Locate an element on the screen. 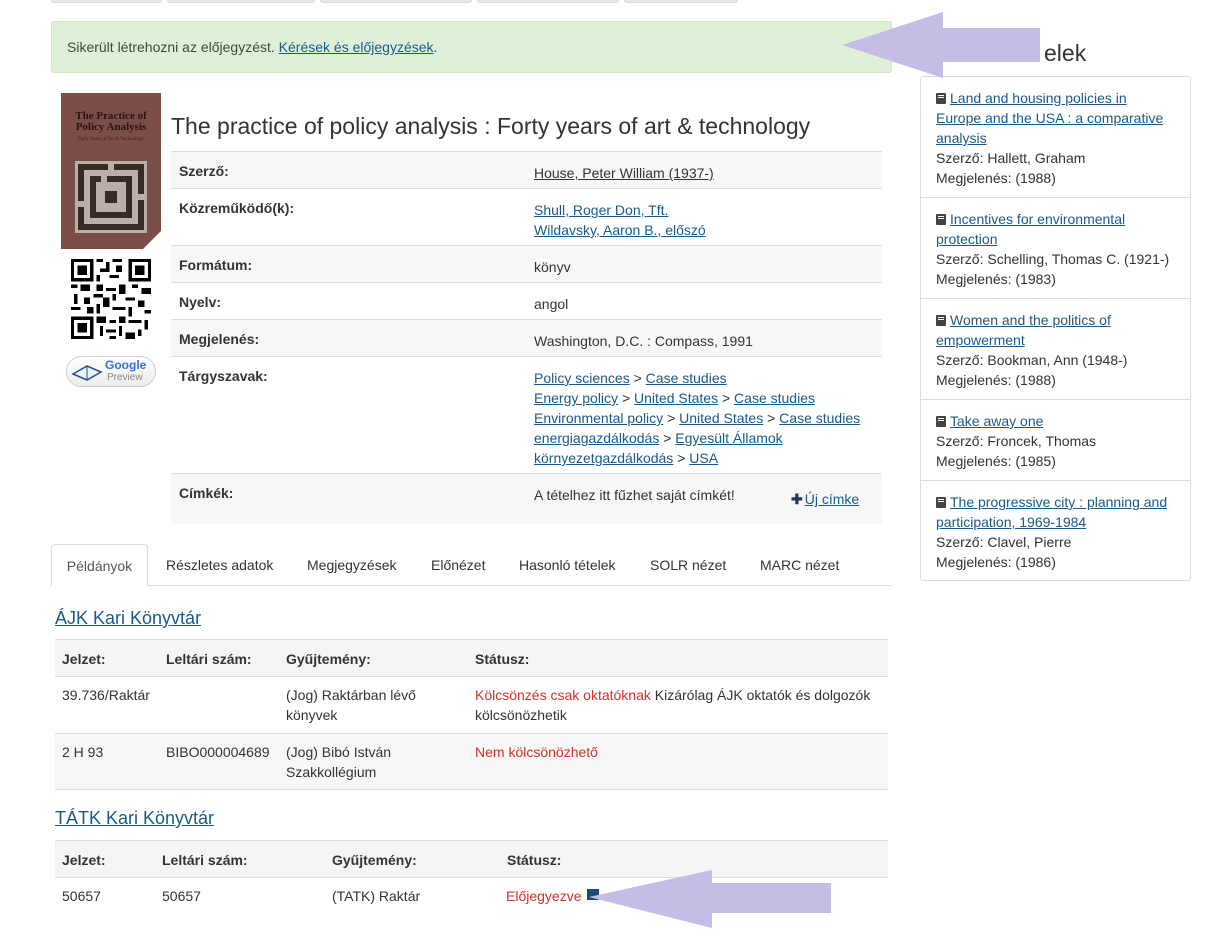 This screenshot has width=1221, height=941. similar-item-link: Women and the politics of empowerment is located at coordinates (1023, 330).